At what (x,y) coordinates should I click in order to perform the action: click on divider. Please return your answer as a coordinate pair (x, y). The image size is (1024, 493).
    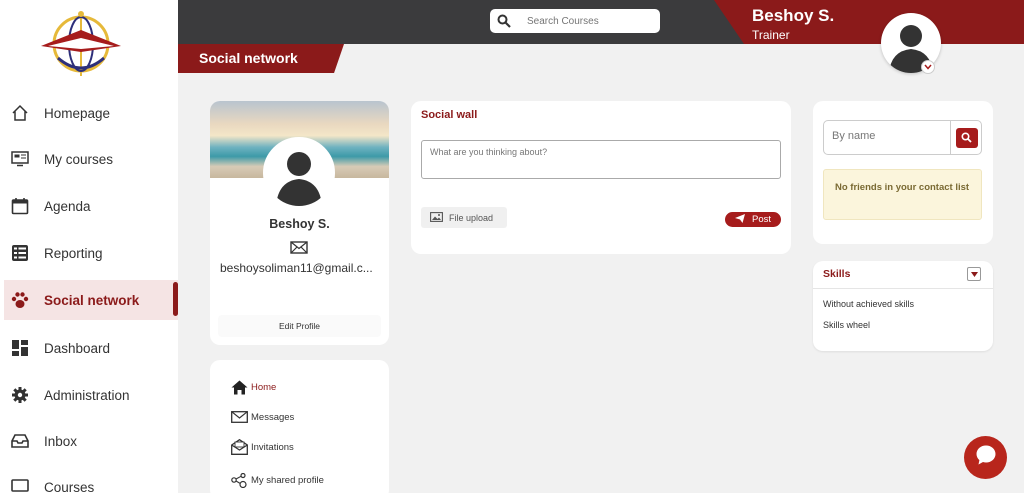
    Looking at the image, I should click on (903, 288).